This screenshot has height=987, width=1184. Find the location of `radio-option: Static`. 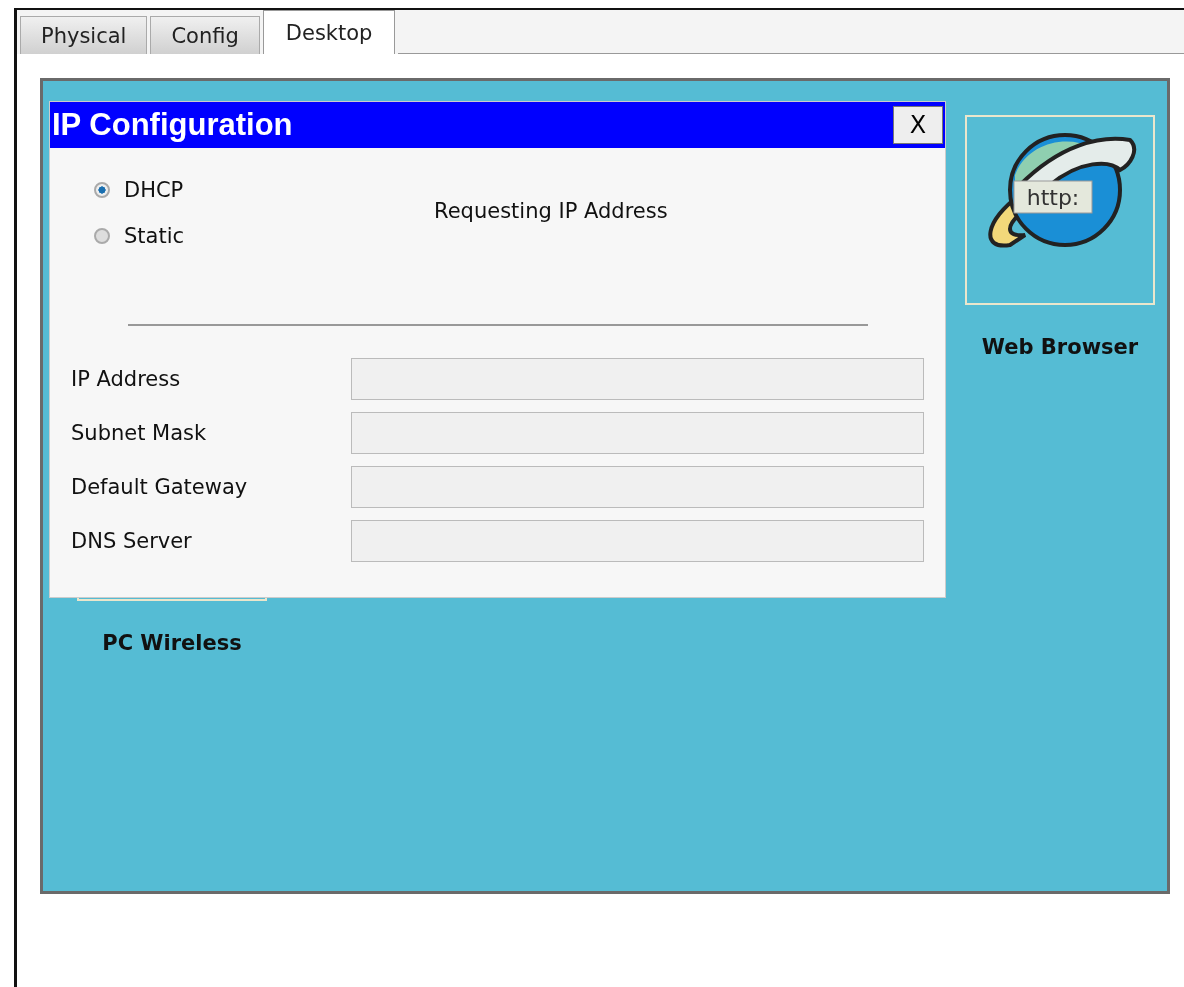

radio-option: Static is located at coordinates (264, 236).